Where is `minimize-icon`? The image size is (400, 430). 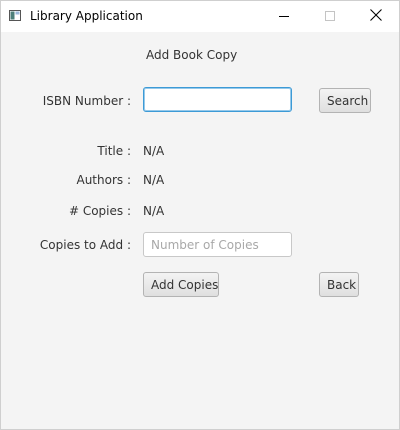
minimize-icon is located at coordinates (284, 17).